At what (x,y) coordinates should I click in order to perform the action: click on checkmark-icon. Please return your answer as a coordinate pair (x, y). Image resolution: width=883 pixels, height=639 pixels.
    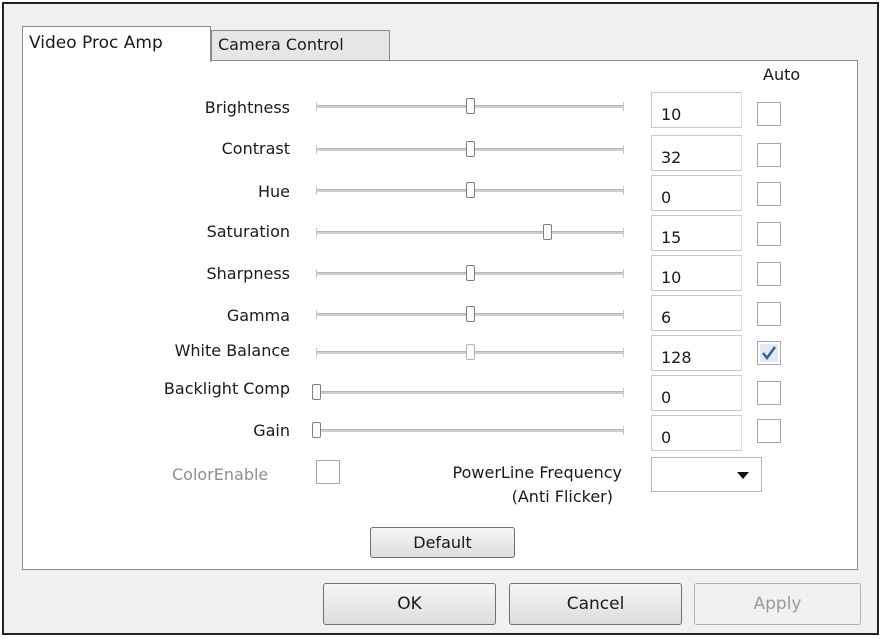
    Looking at the image, I should click on (769, 353).